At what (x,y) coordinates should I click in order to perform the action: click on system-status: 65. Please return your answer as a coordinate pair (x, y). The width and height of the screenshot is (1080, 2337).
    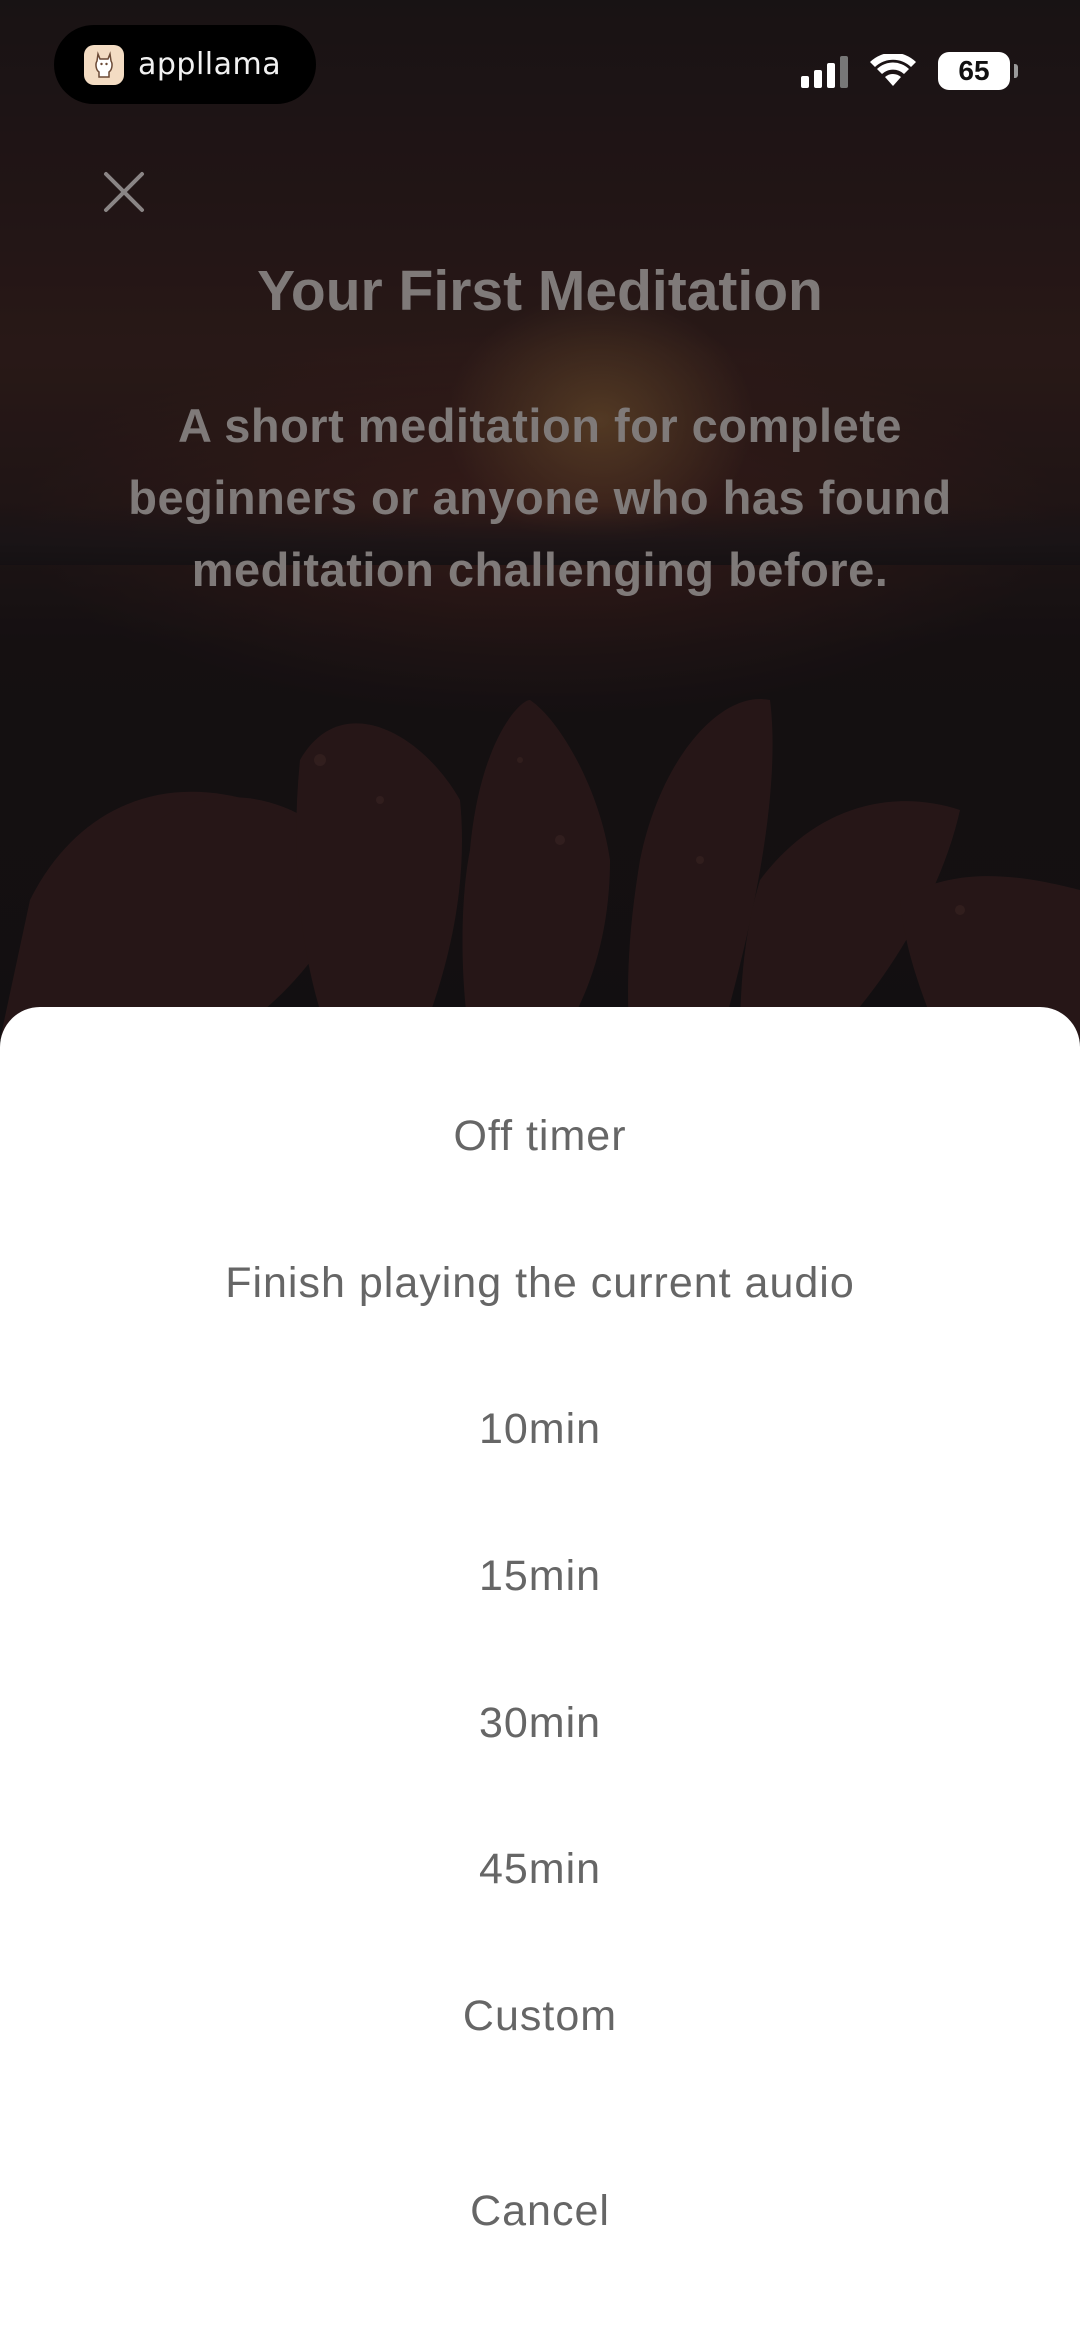
    Looking at the image, I should click on (909, 71).